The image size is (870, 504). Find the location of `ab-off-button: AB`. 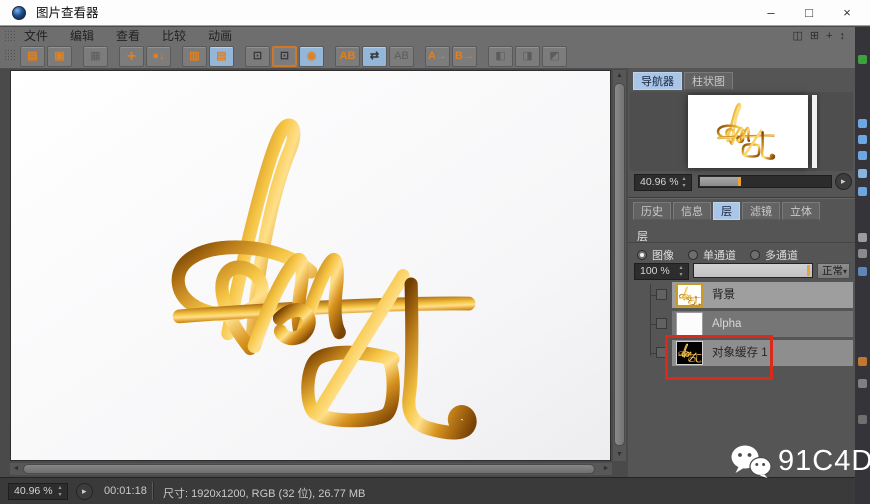

ab-off-button: AB is located at coordinates (401, 56).